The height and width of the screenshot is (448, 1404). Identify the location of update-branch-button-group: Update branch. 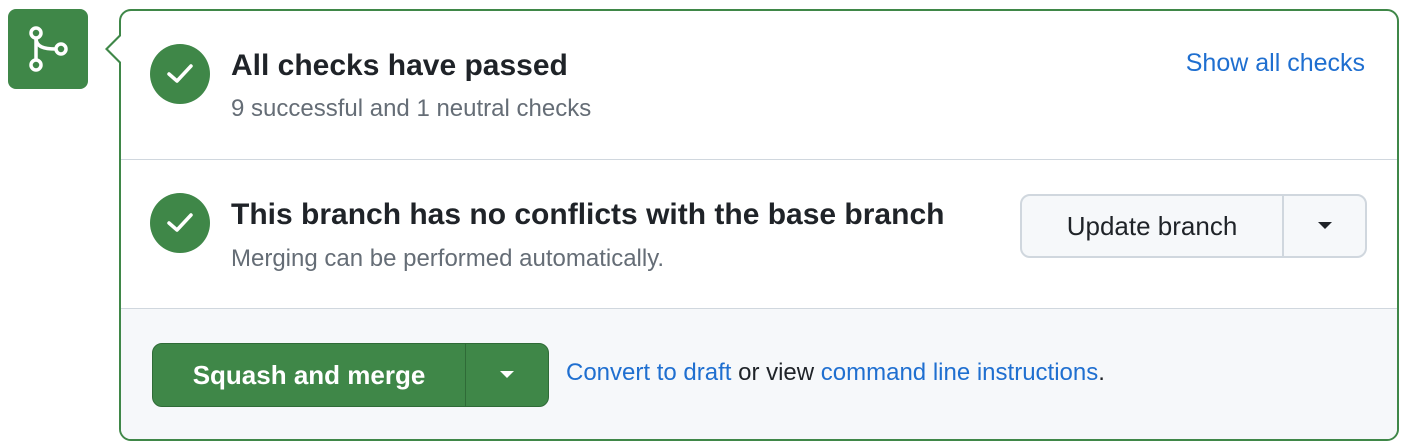
(1193, 226).